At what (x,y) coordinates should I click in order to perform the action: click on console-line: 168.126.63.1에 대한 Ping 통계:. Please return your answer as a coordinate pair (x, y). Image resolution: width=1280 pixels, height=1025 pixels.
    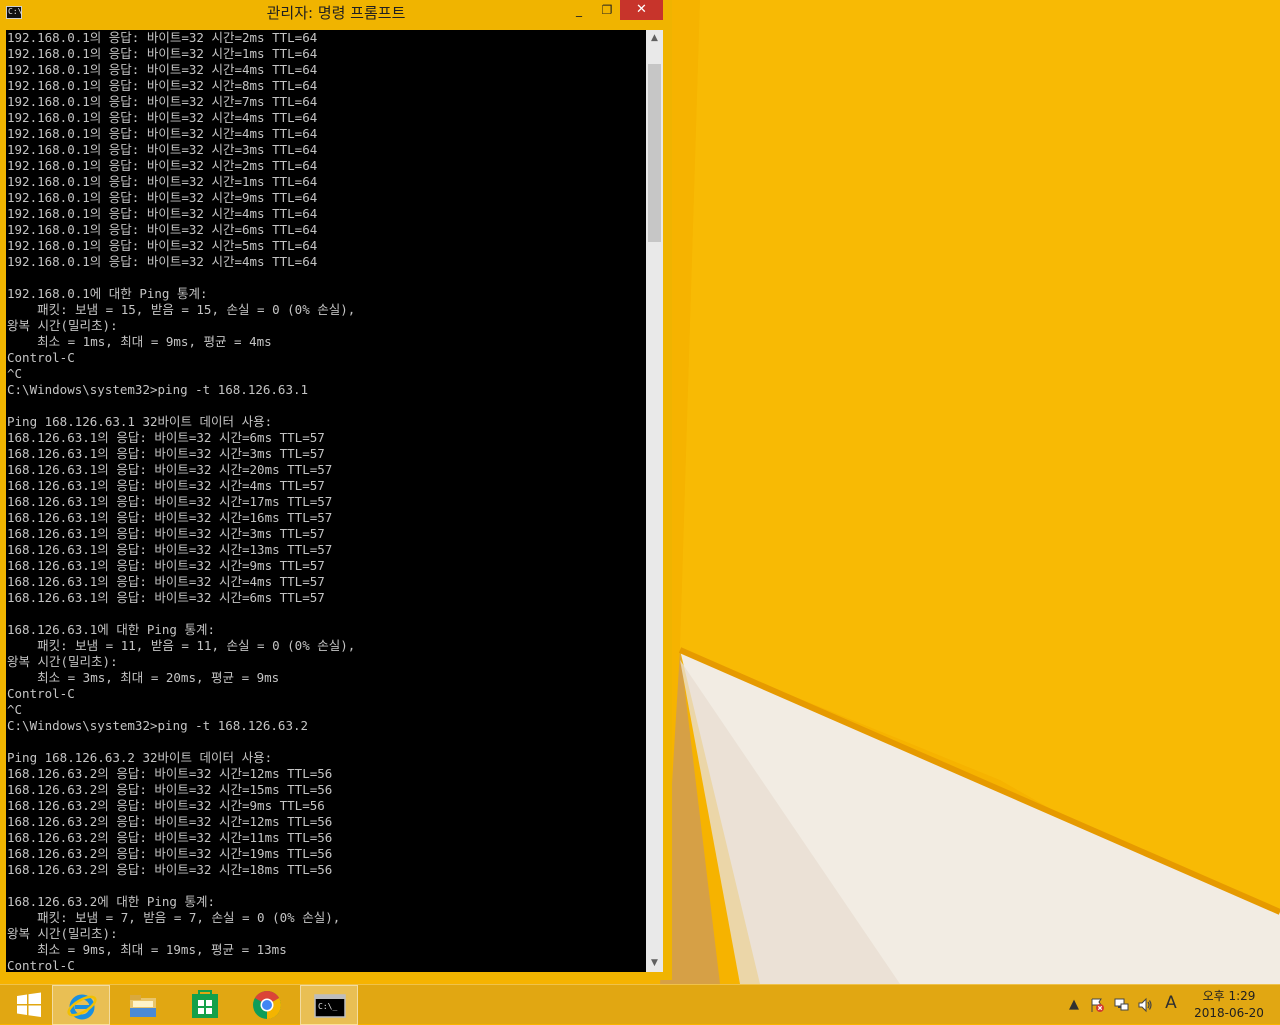
    Looking at the image, I should click on (111, 629).